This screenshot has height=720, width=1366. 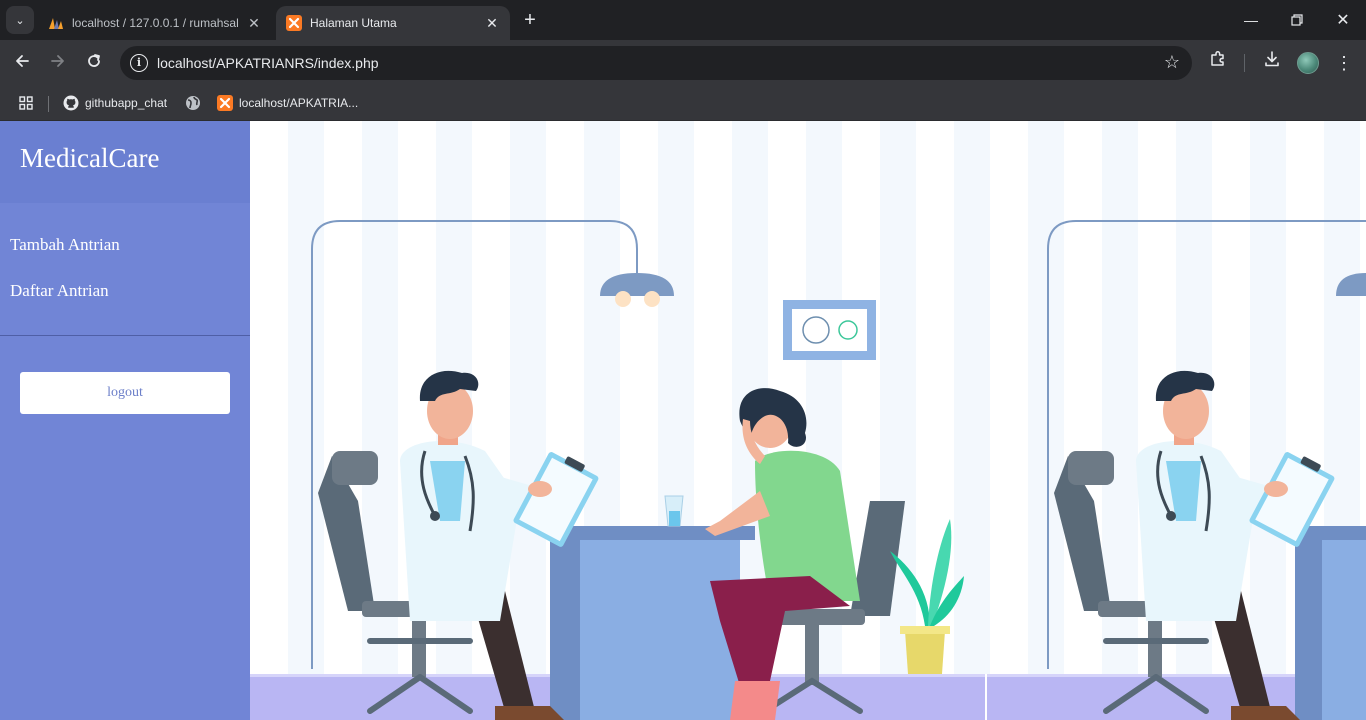 I want to click on new-tab-button: +, so click(x=530, y=21).